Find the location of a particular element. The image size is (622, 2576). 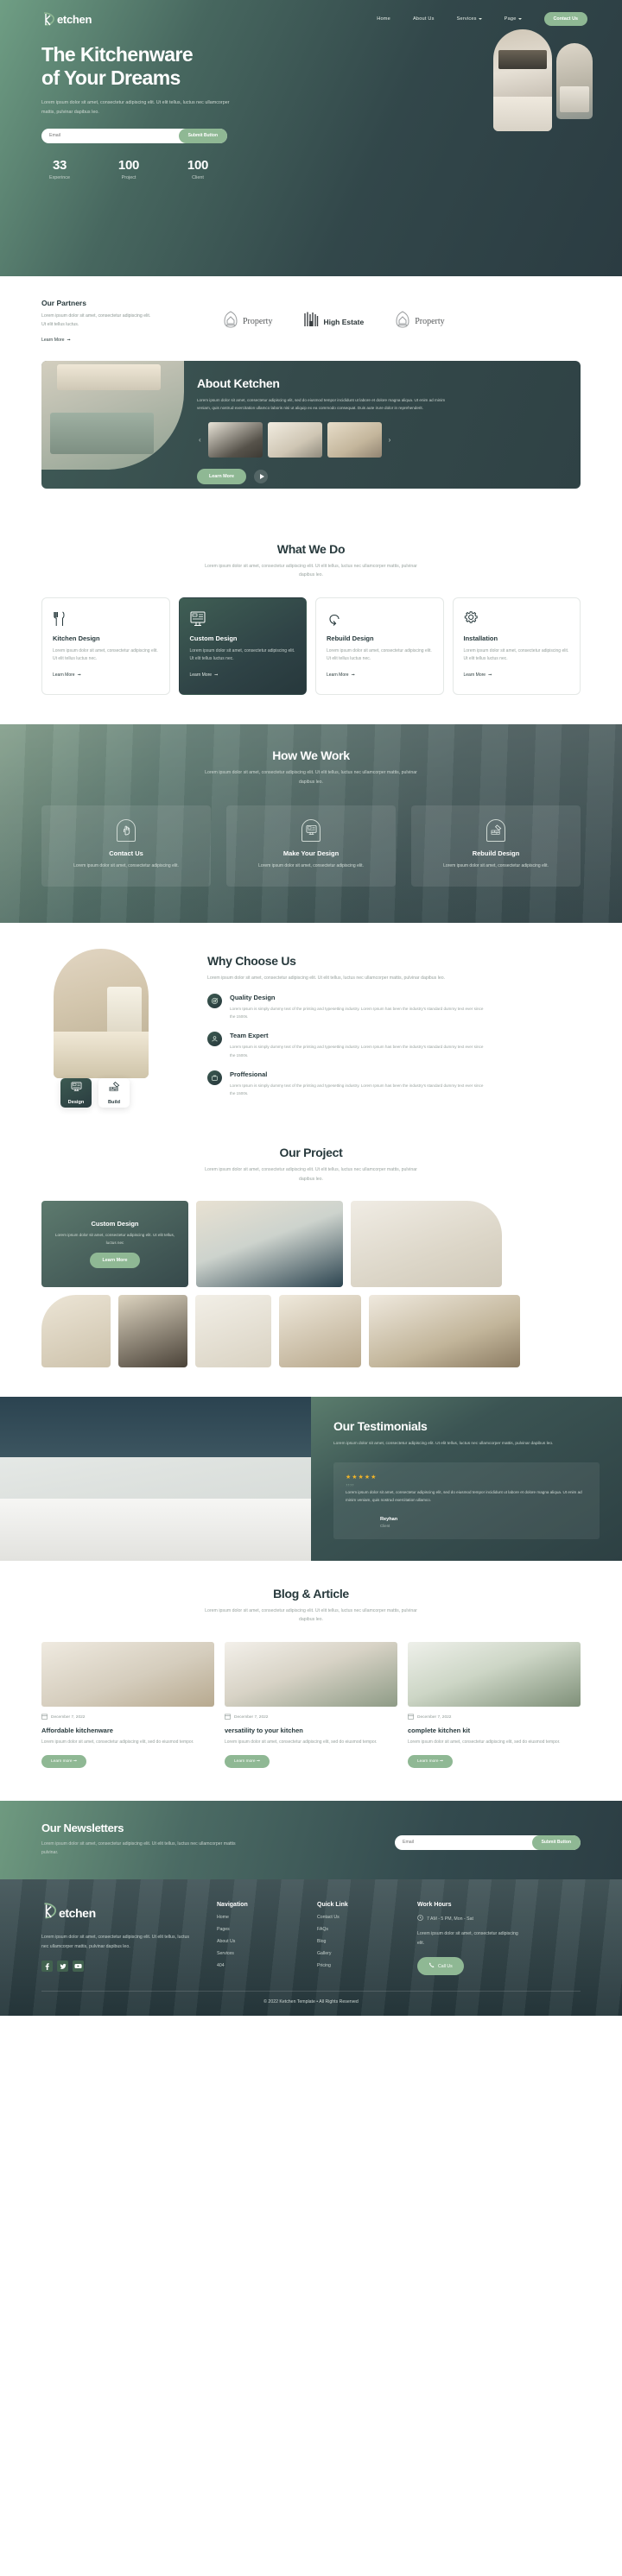

calendar-icon is located at coordinates (44, 1717).